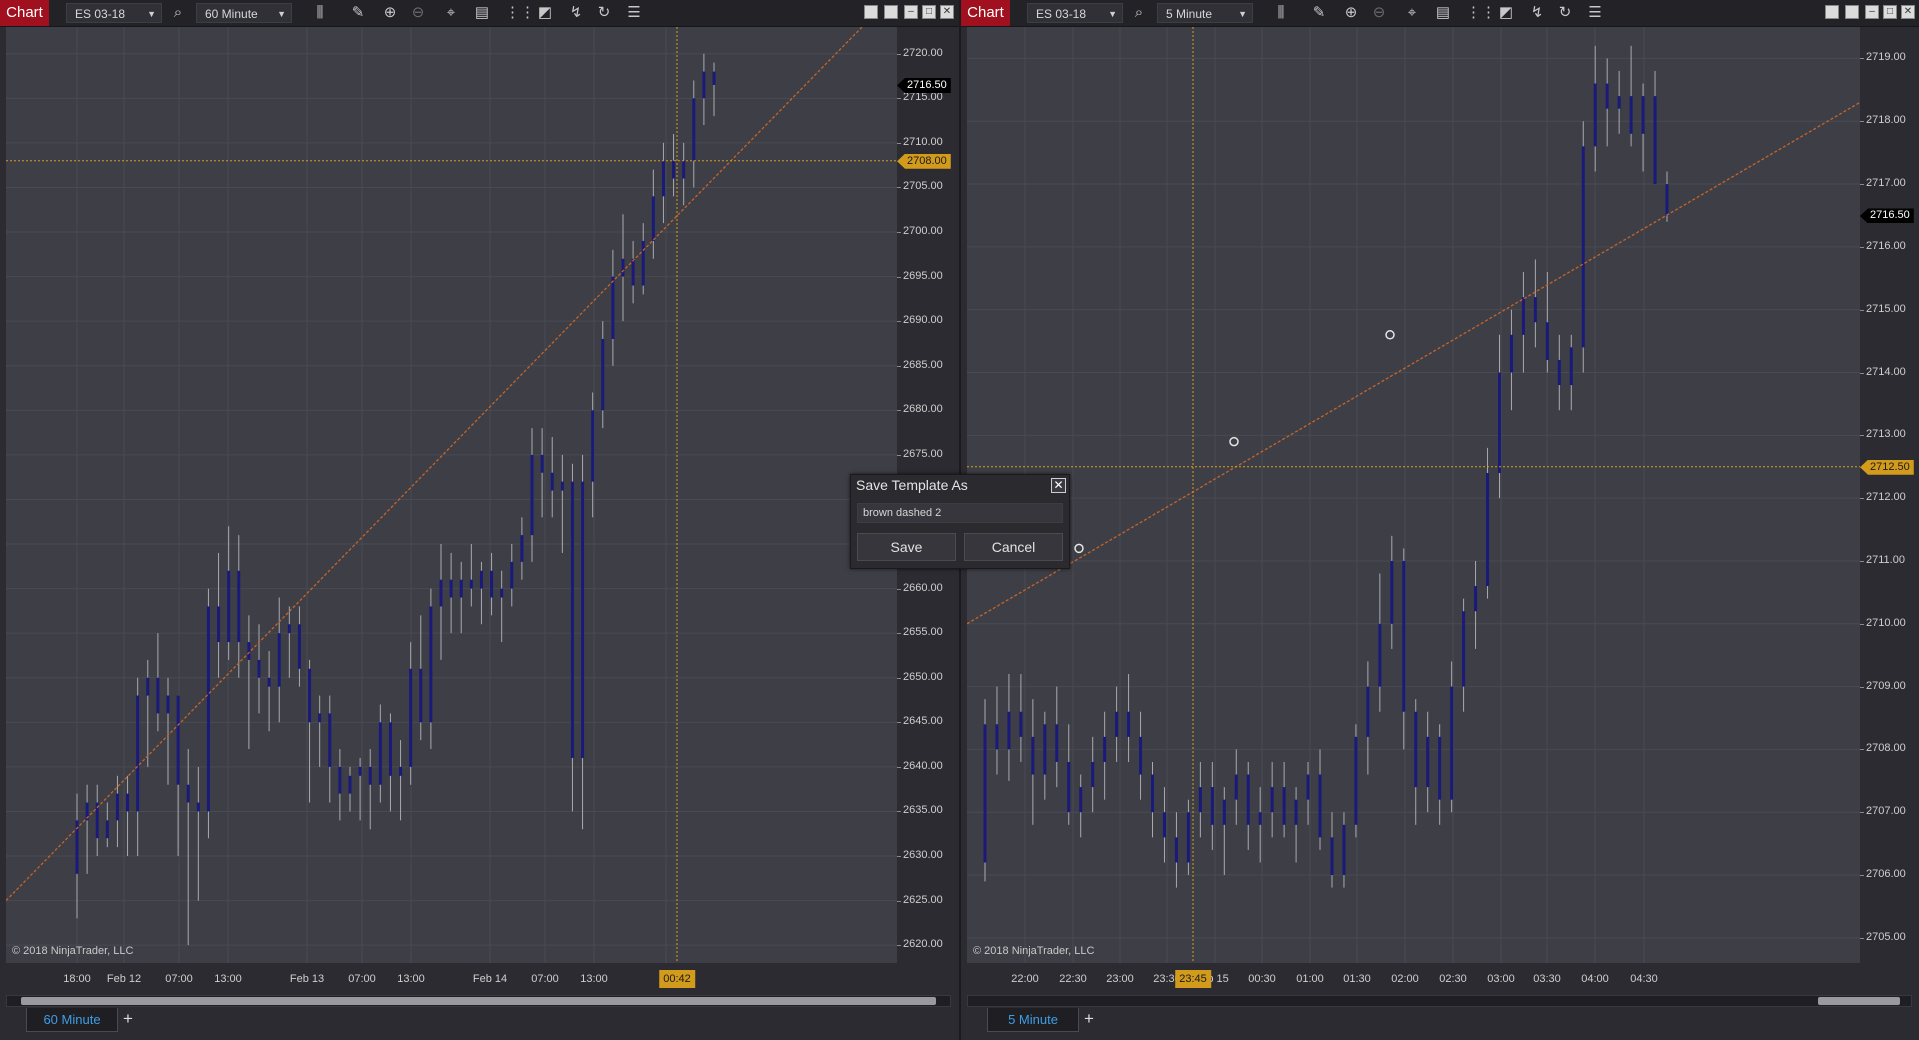 This screenshot has width=1919, height=1040. Describe the element at coordinates (960, 513) in the screenshot. I see `template-name-input` at that location.